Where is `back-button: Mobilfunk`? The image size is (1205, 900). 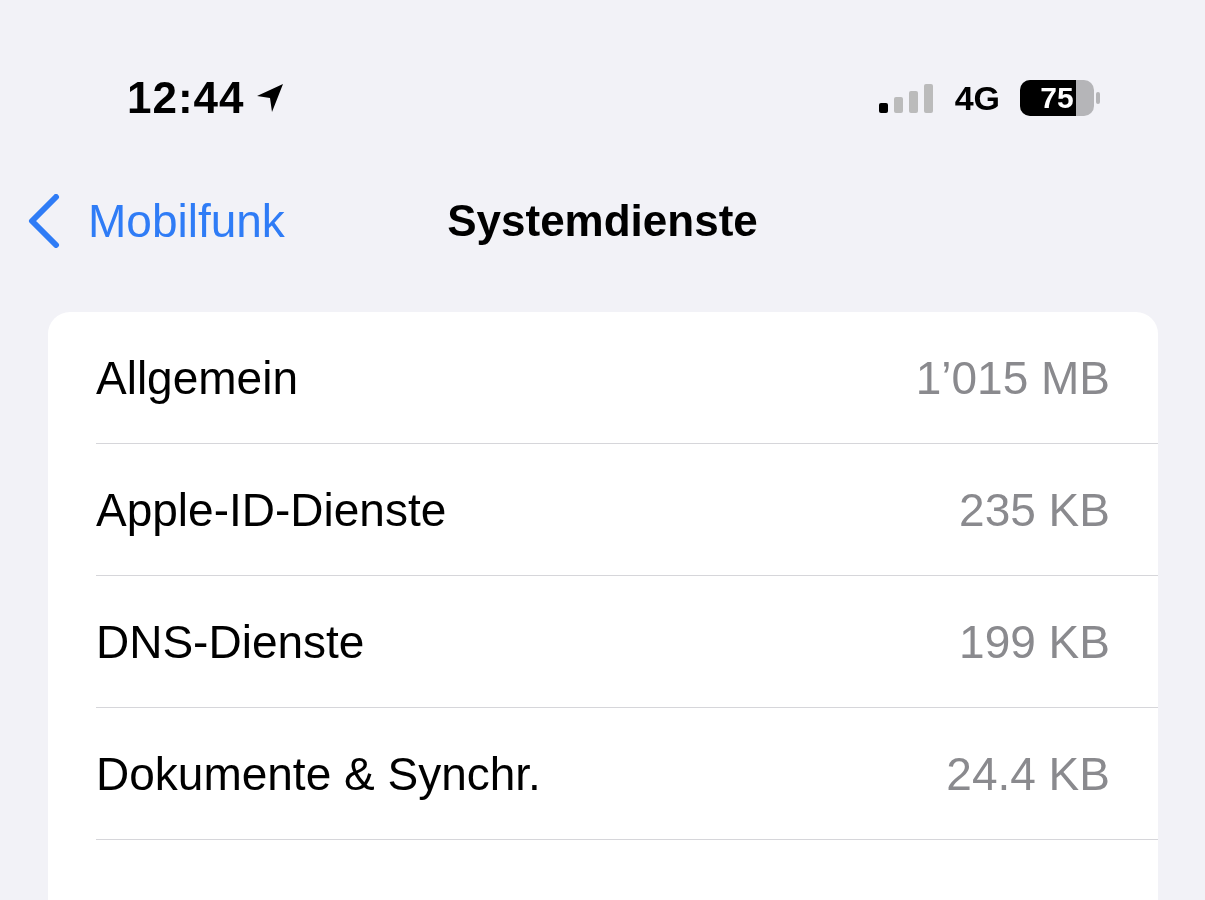 back-button: Mobilfunk is located at coordinates (142, 221).